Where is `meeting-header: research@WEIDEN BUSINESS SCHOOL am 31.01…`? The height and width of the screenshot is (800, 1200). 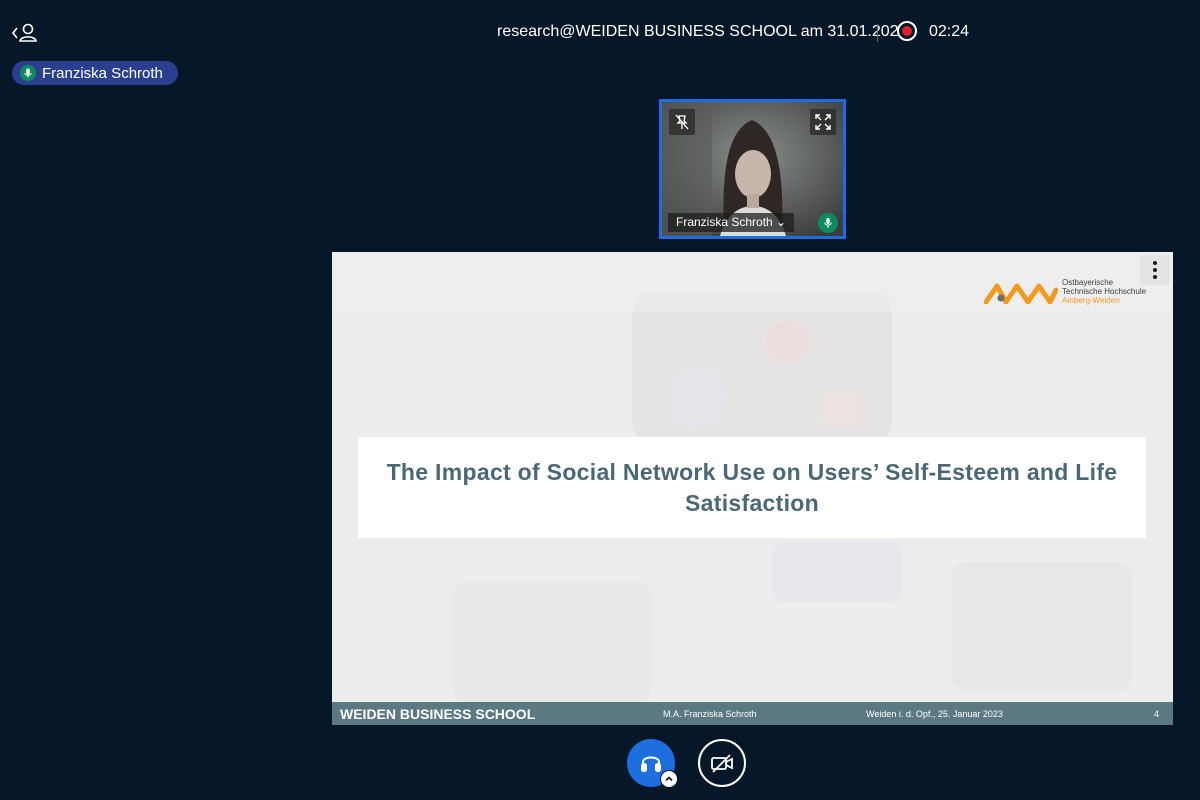
meeting-header: research@WEIDEN BUSINESS SCHOOL am 31.01… is located at coordinates (600, 33).